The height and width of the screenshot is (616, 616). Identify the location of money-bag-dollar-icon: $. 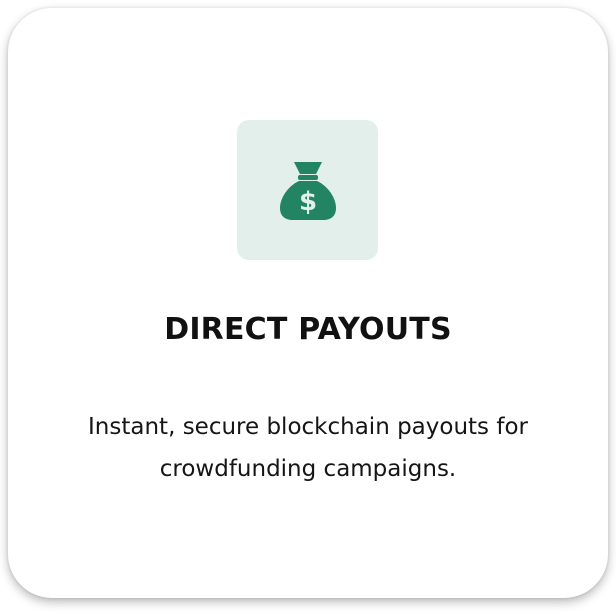
(307, 191).